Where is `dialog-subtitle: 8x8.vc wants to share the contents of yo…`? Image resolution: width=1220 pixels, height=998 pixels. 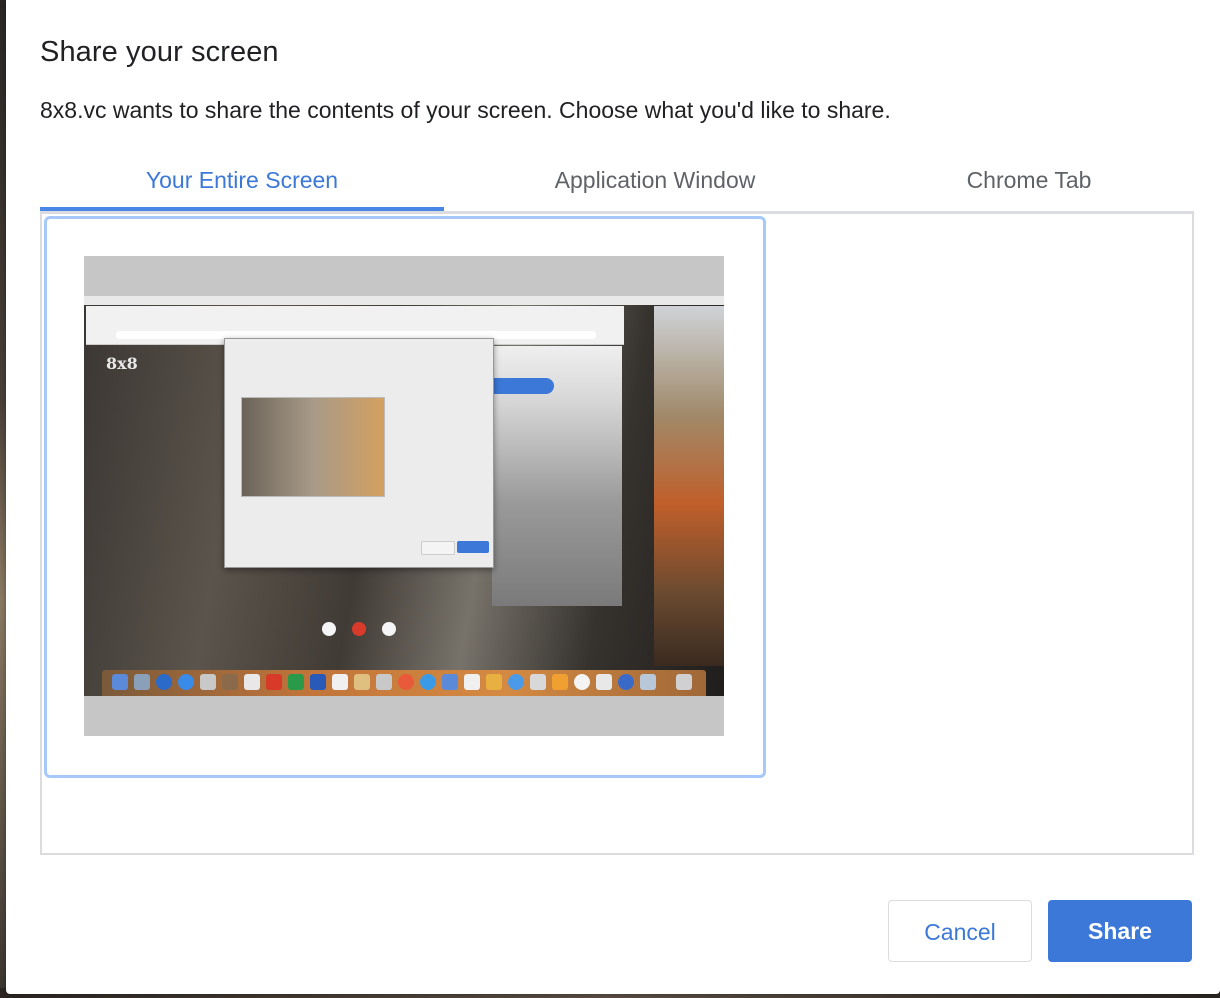 dialog-subtitle: 8x8.vc wants to share the contents of yo… is located at coordinates (465, 110).